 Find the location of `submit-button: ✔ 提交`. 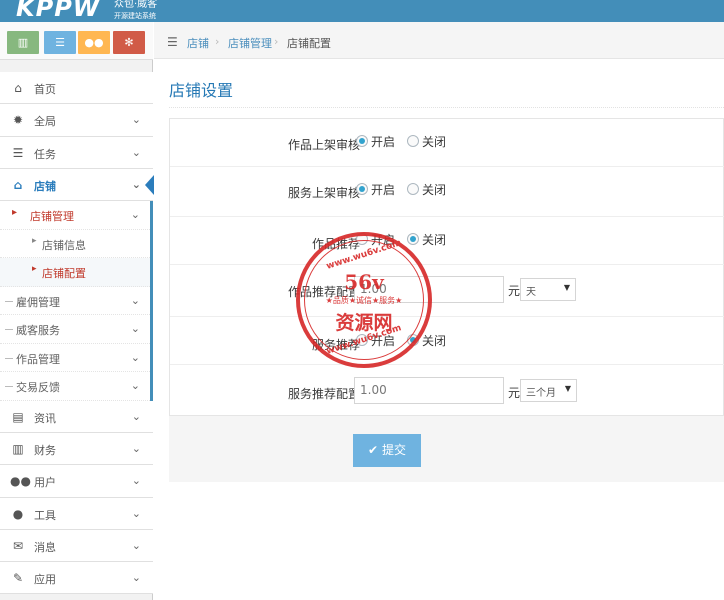

submit-button: ✔ 提交 is located at coordinates (387, 450).